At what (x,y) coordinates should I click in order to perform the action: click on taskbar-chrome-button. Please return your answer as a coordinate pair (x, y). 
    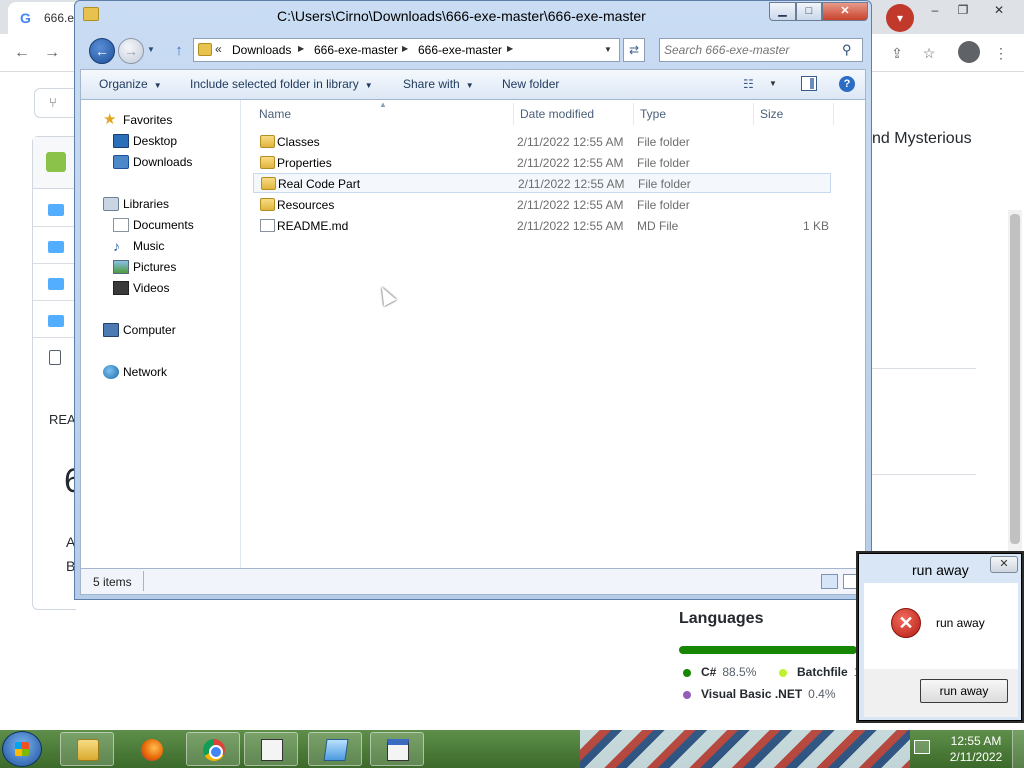
    Looking at the image, I should click on (213, 749).